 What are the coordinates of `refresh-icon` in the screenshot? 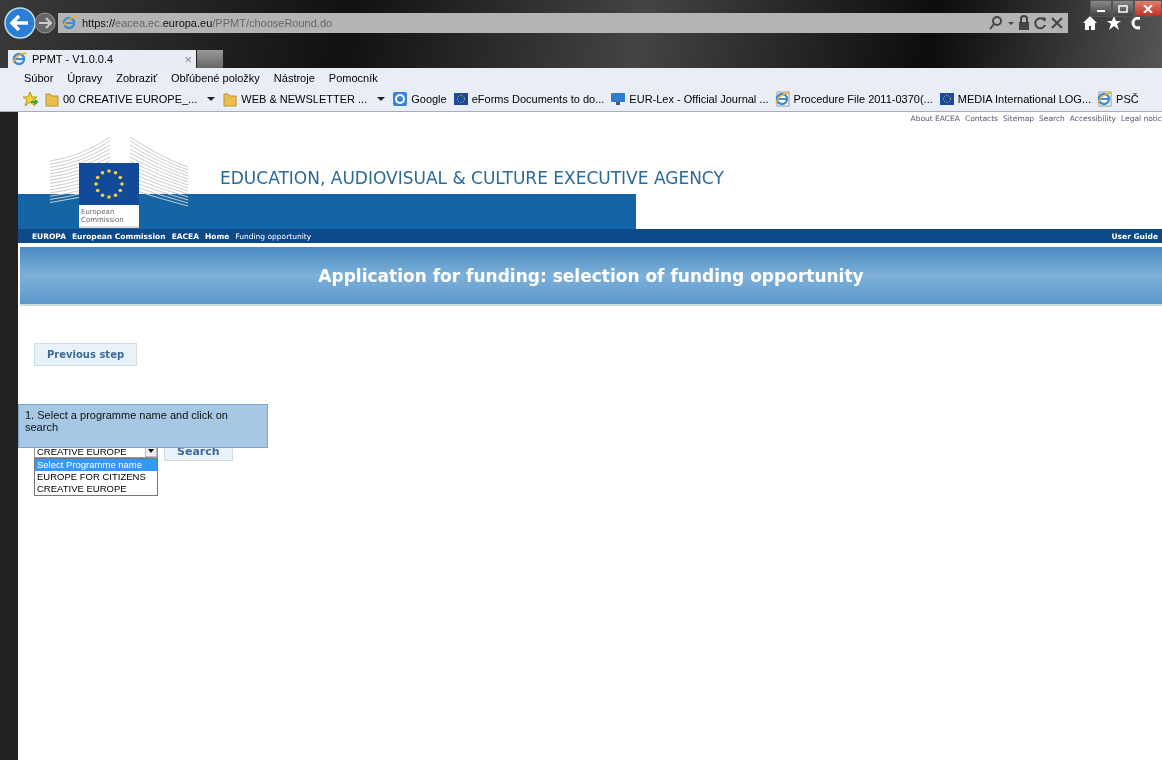 It's located at (1040, 23).